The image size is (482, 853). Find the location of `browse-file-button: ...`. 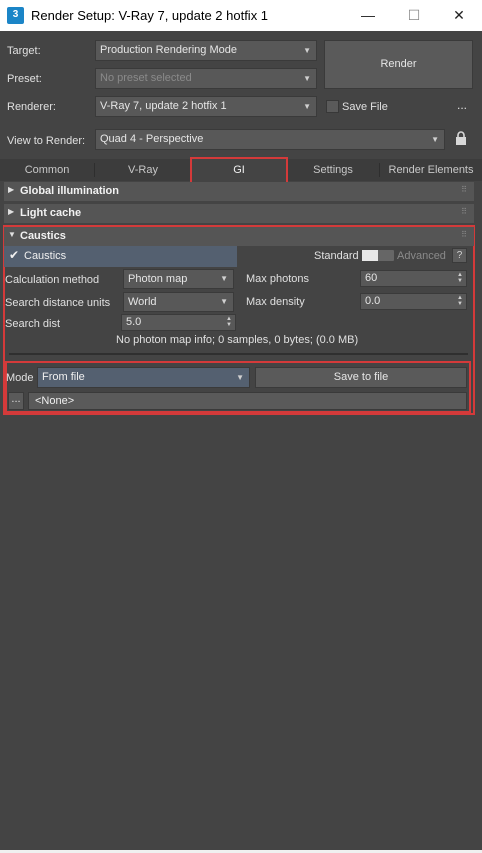

browse-file-button: ... is located at coordinates (16, 401).